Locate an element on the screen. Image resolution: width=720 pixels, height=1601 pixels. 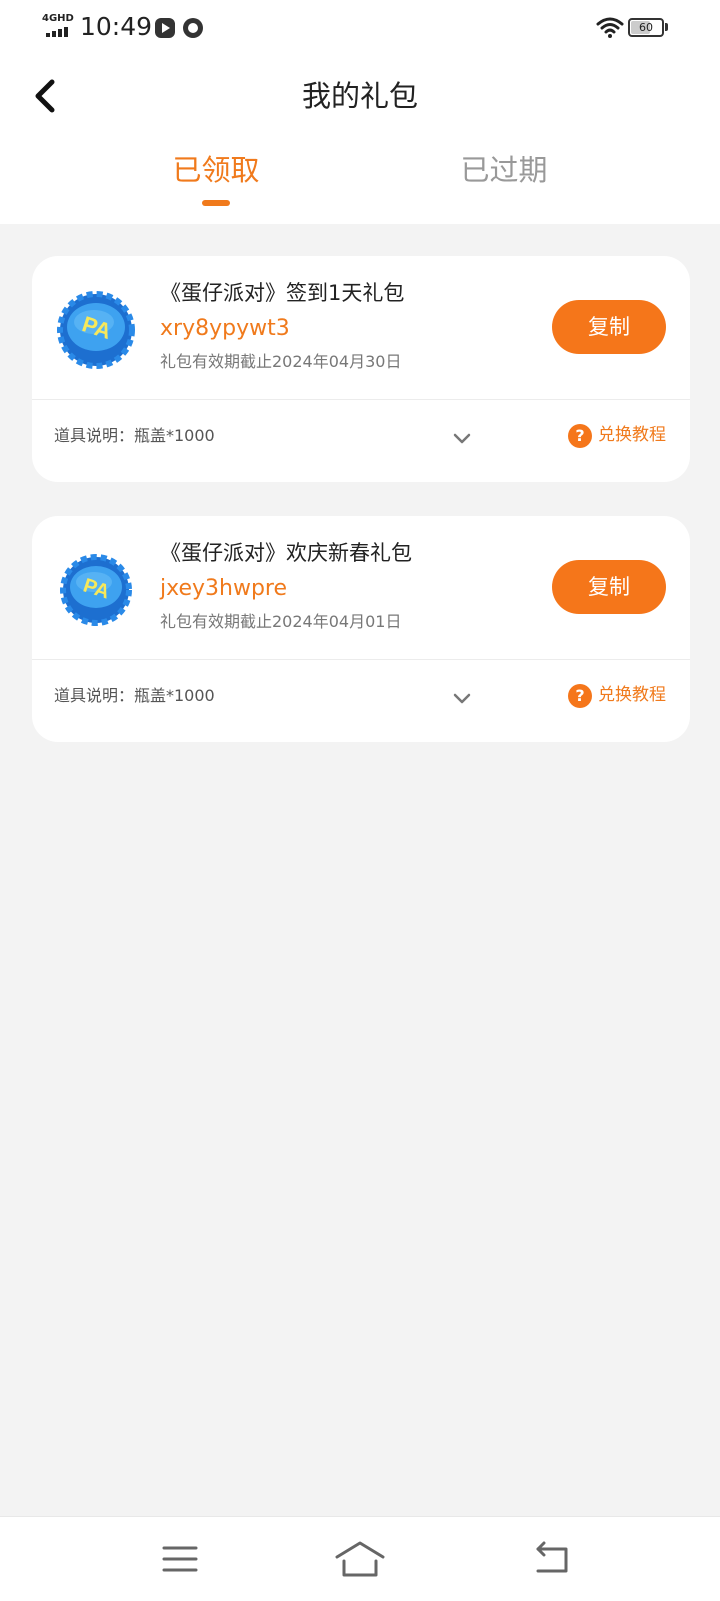
gift-title: 《蛋仔派对》欢庆新春礼包 is located at coordinates (286, 553).